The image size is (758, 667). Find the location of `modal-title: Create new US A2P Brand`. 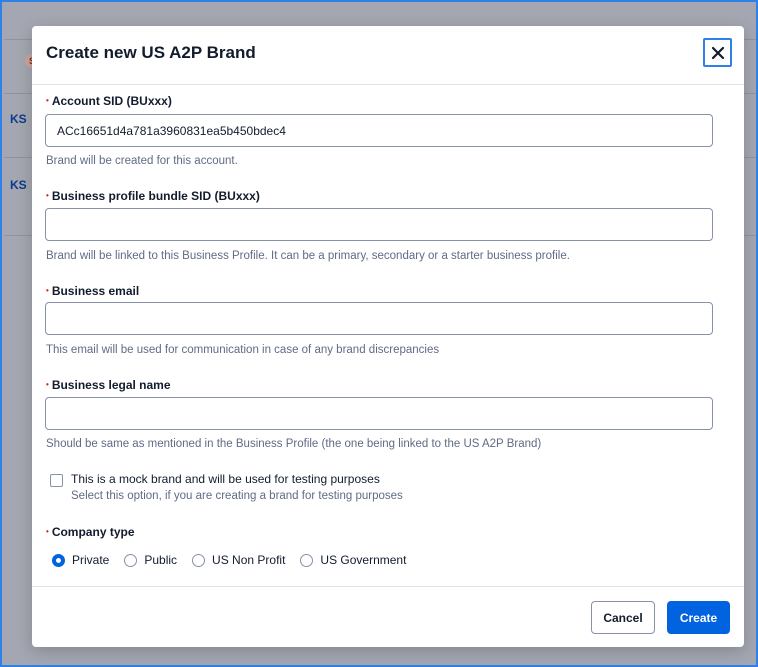

modal-title: Create new US A2P Brand is located at coordinates (151, 52).